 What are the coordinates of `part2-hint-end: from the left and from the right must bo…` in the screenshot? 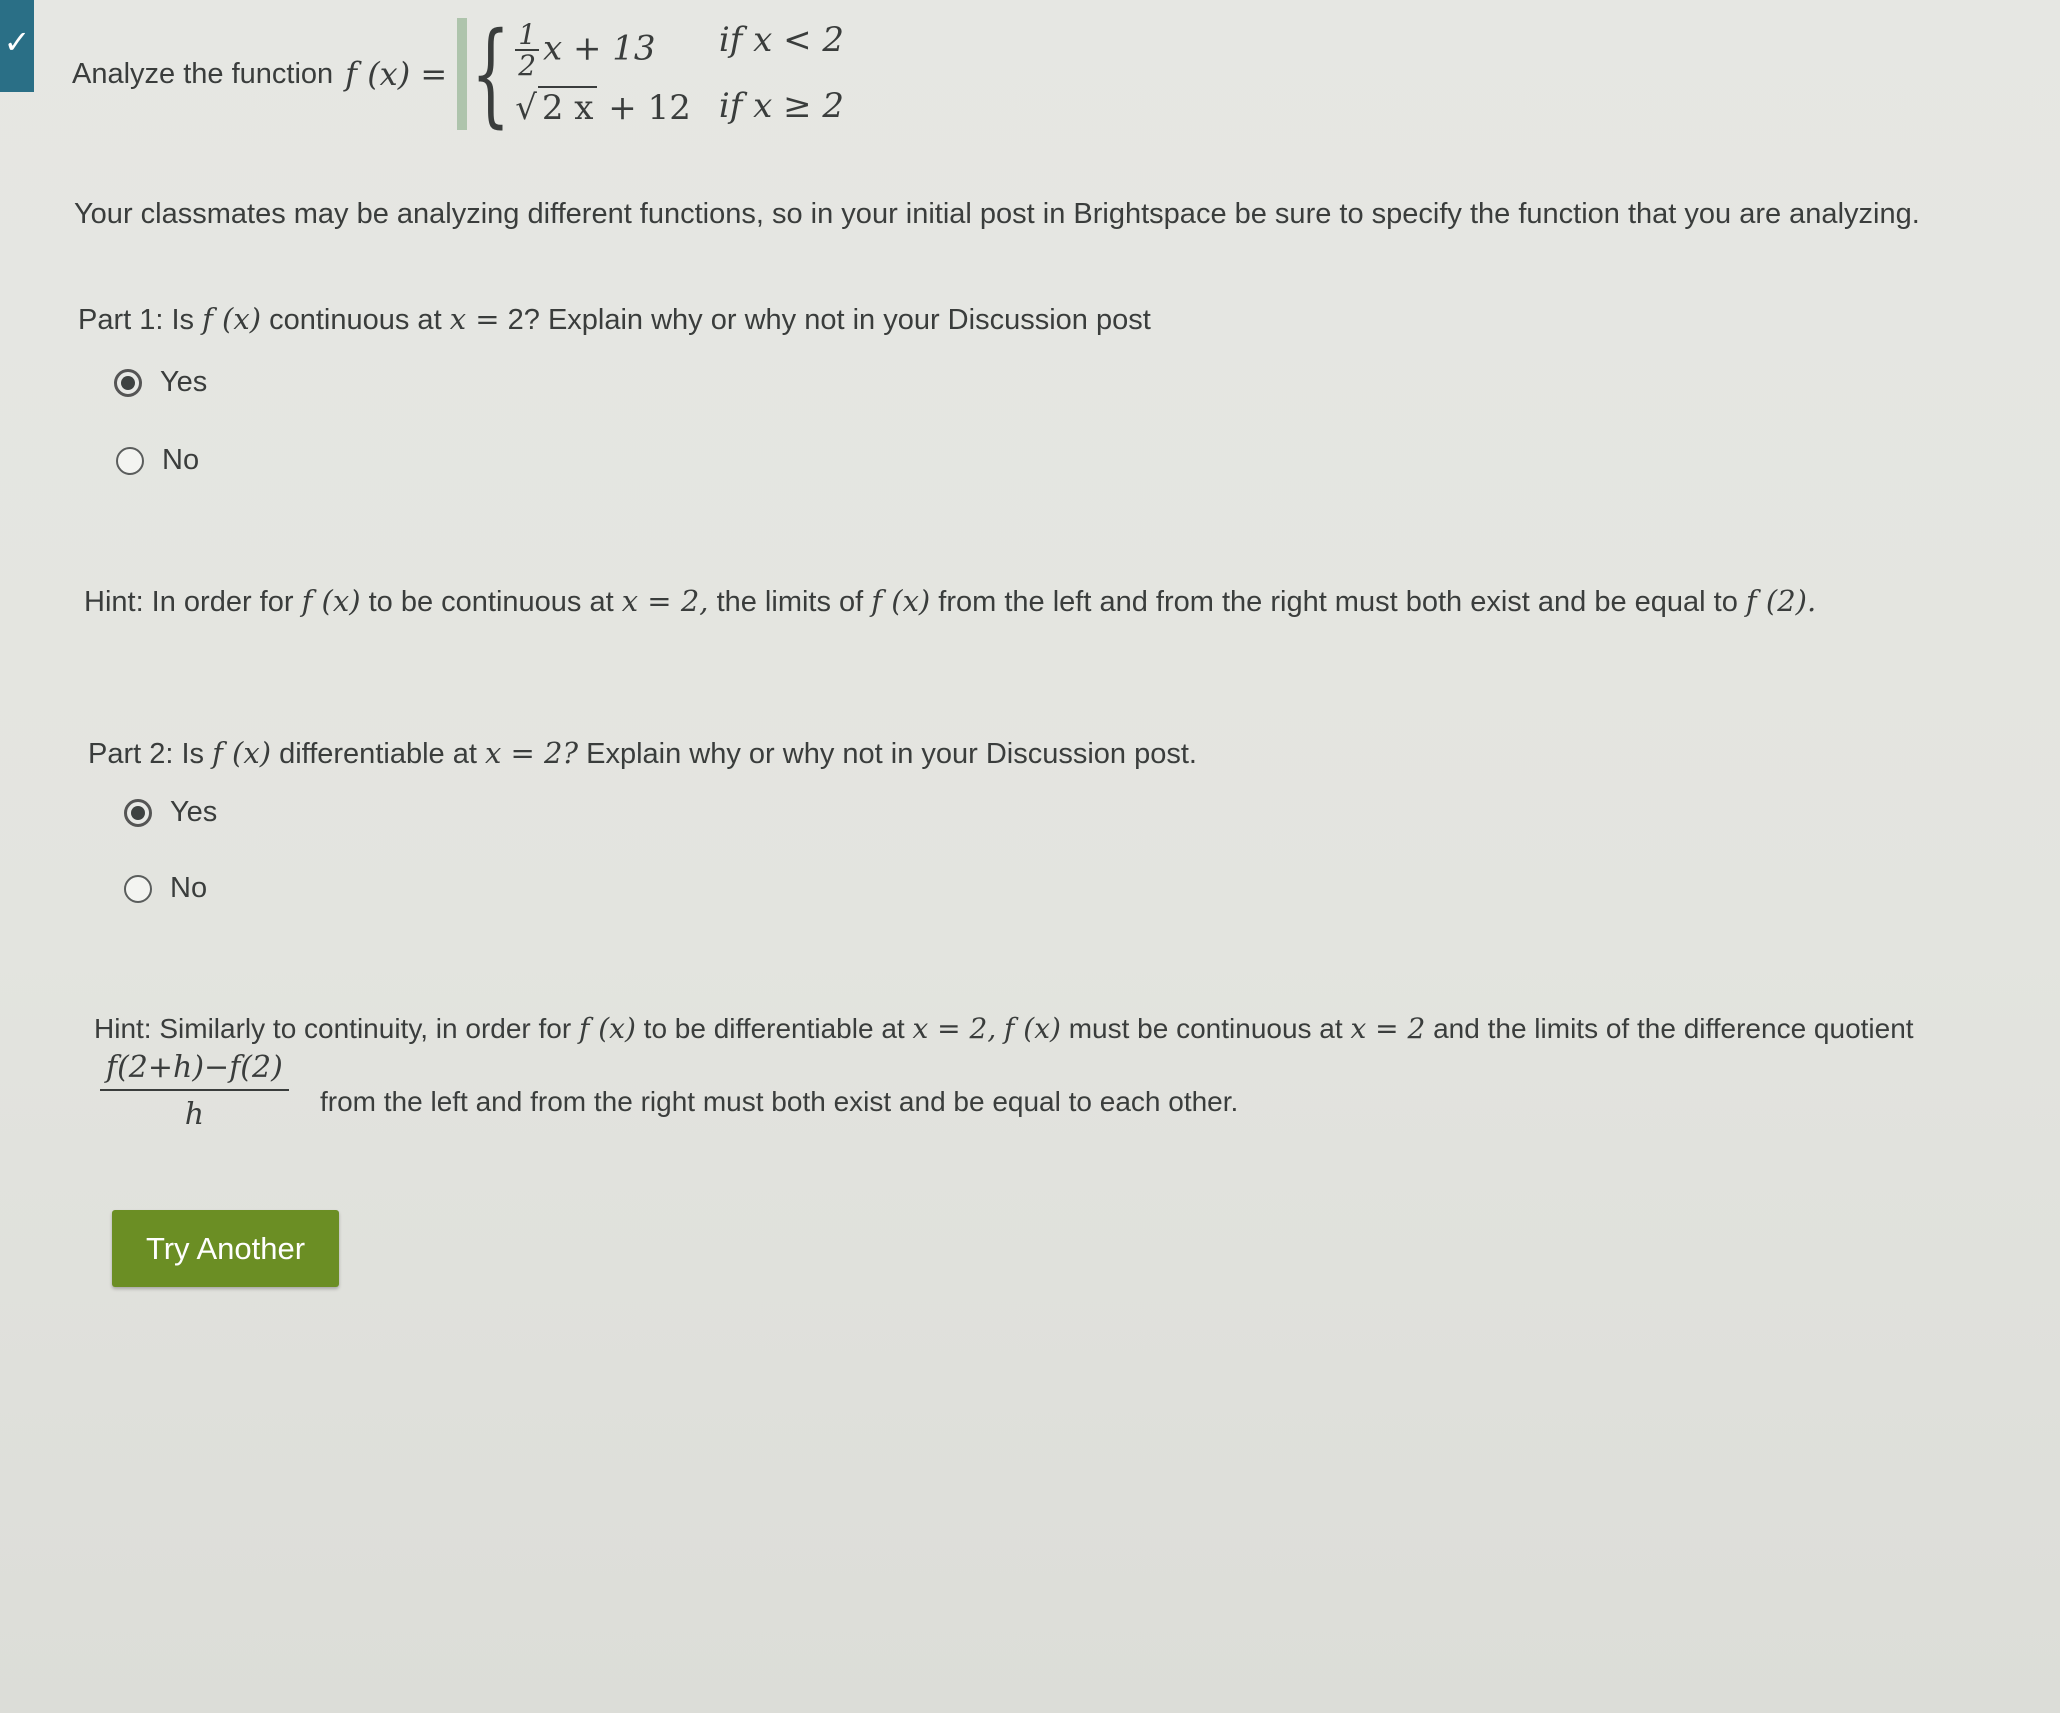 It's located at (779, 1101).